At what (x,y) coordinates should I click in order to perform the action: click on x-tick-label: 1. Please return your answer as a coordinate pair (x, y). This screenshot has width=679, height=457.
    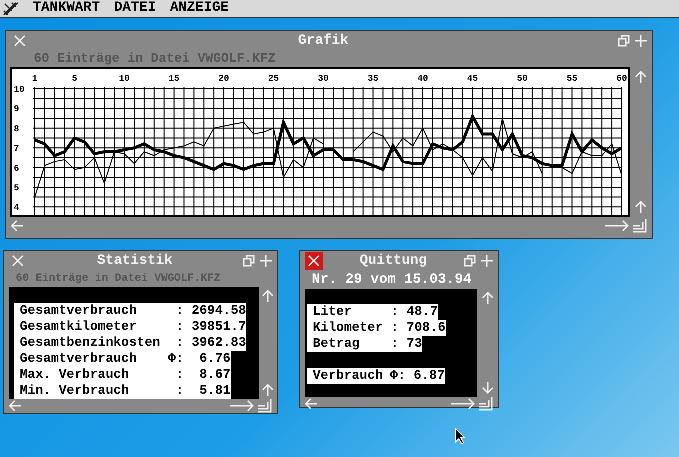
    Looking at the image, I should click on (35, 79).